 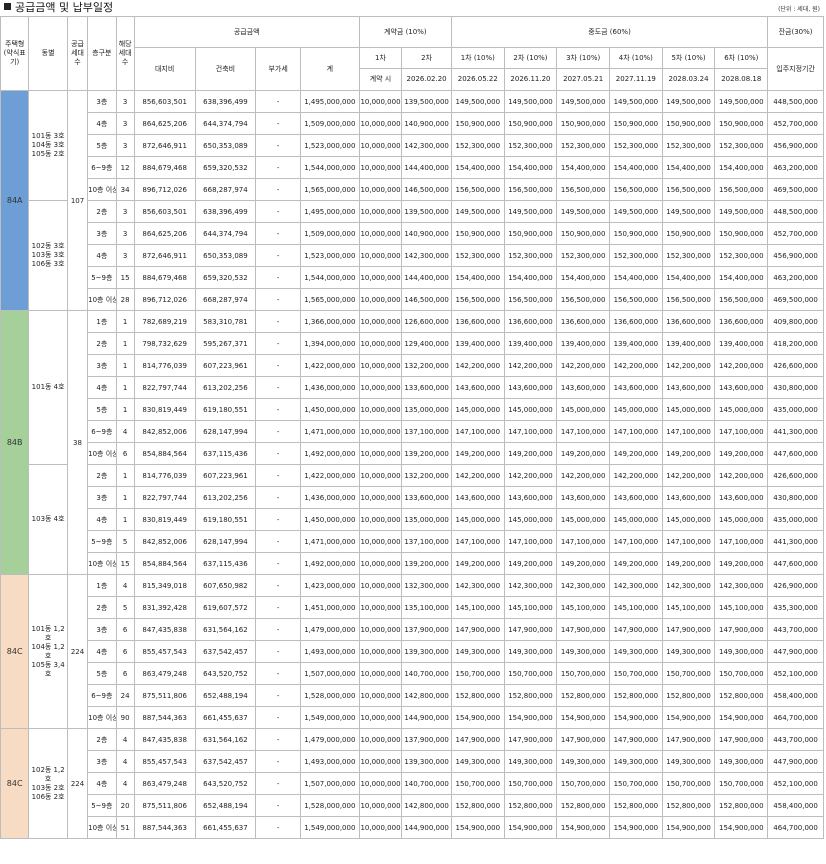 I want to click on middle-payment-cell: 150,900,000, so click(x=583, y=123).